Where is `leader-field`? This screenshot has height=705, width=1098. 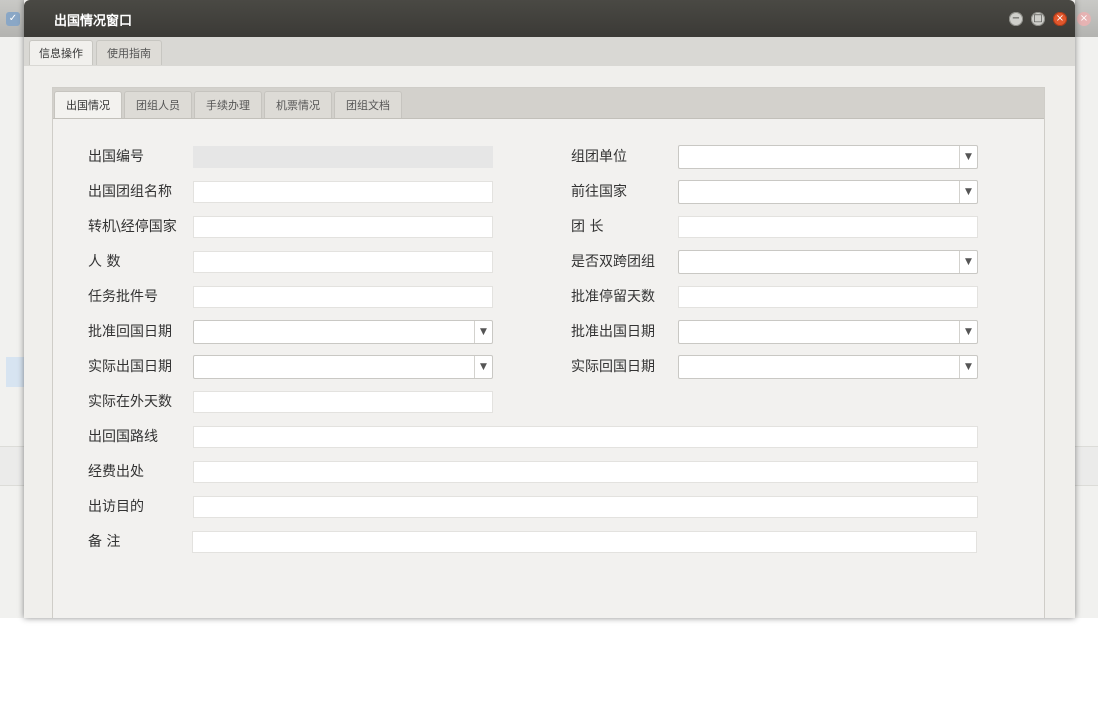
leader-field is located at coordinates (828, 227).